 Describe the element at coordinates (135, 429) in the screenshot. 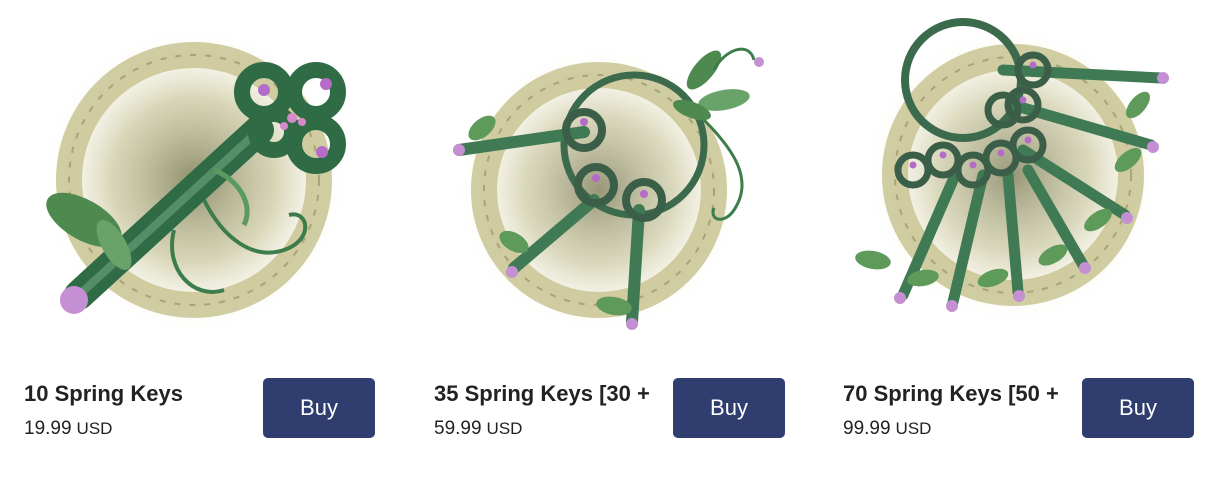

I see `product-price: 19.99 USD` at that location.